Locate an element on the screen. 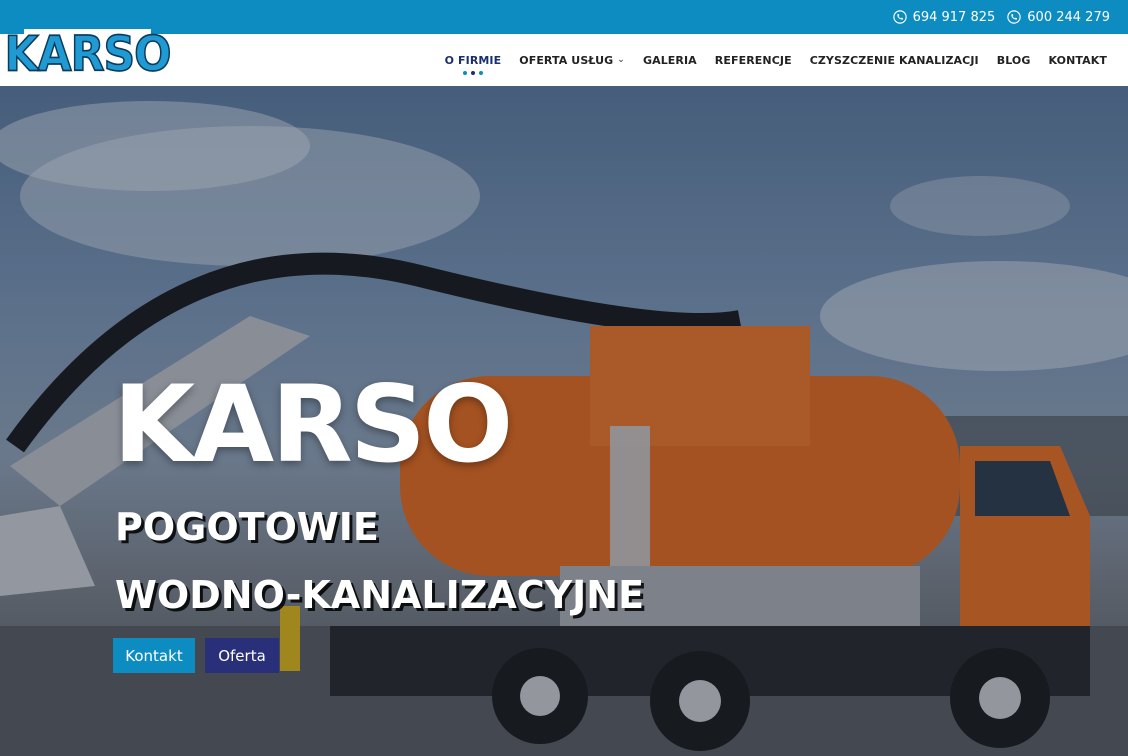 Image resolution: width=1128 pixels, height=756 pixels. kontakt-button: Kontakt is located at coordinates (154, 655).